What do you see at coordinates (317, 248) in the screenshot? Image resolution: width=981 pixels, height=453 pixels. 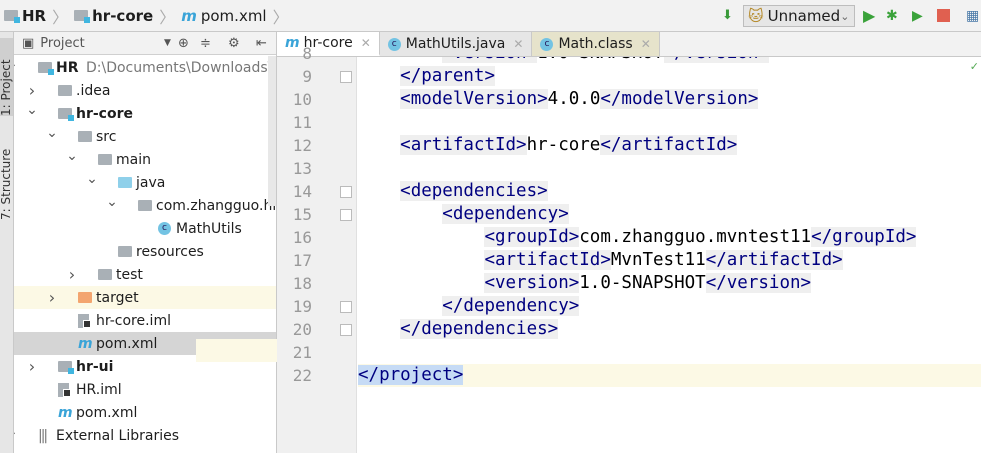 I see `line-number-gutter: 8 9 10 11 12 13 14 15 16 17 18 19 20 21 22` at bounding box center [317, 248].